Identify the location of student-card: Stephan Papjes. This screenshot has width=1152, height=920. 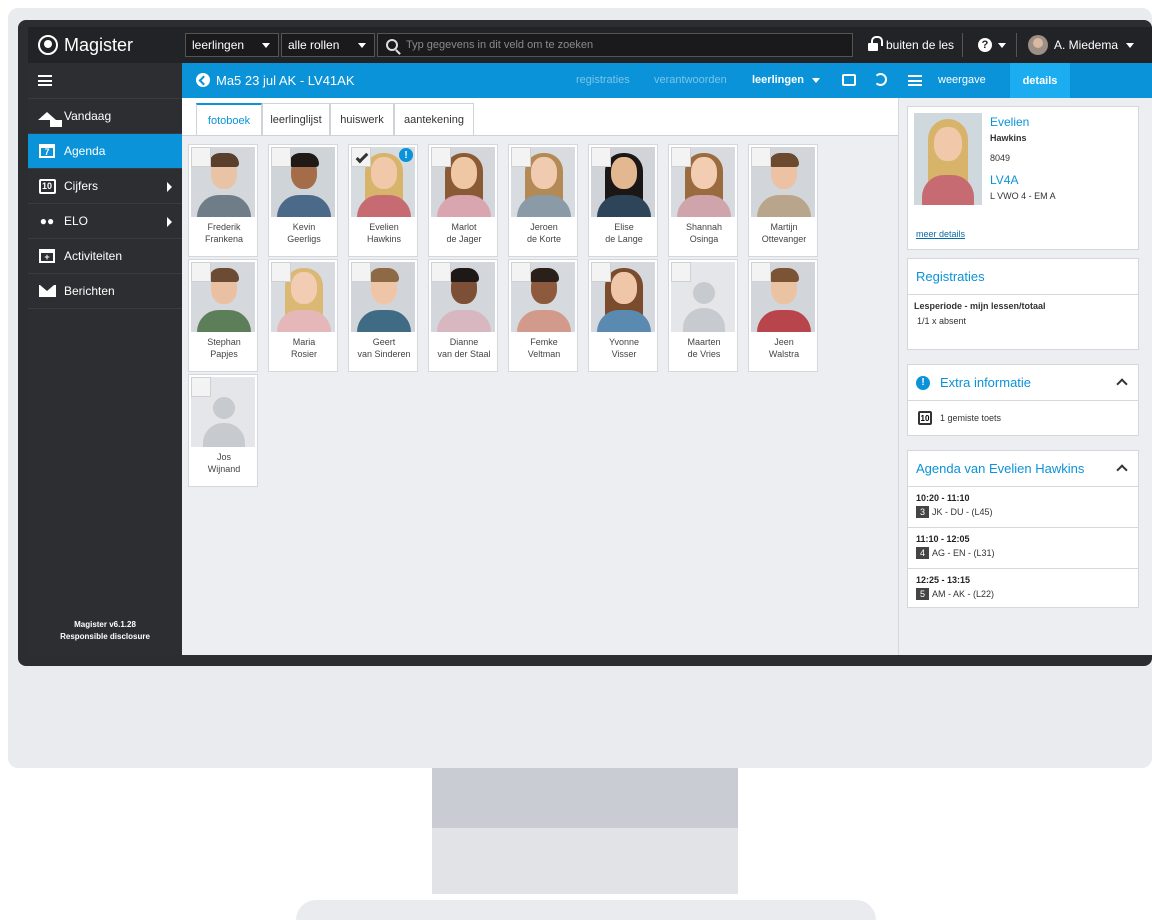
(223, 315).